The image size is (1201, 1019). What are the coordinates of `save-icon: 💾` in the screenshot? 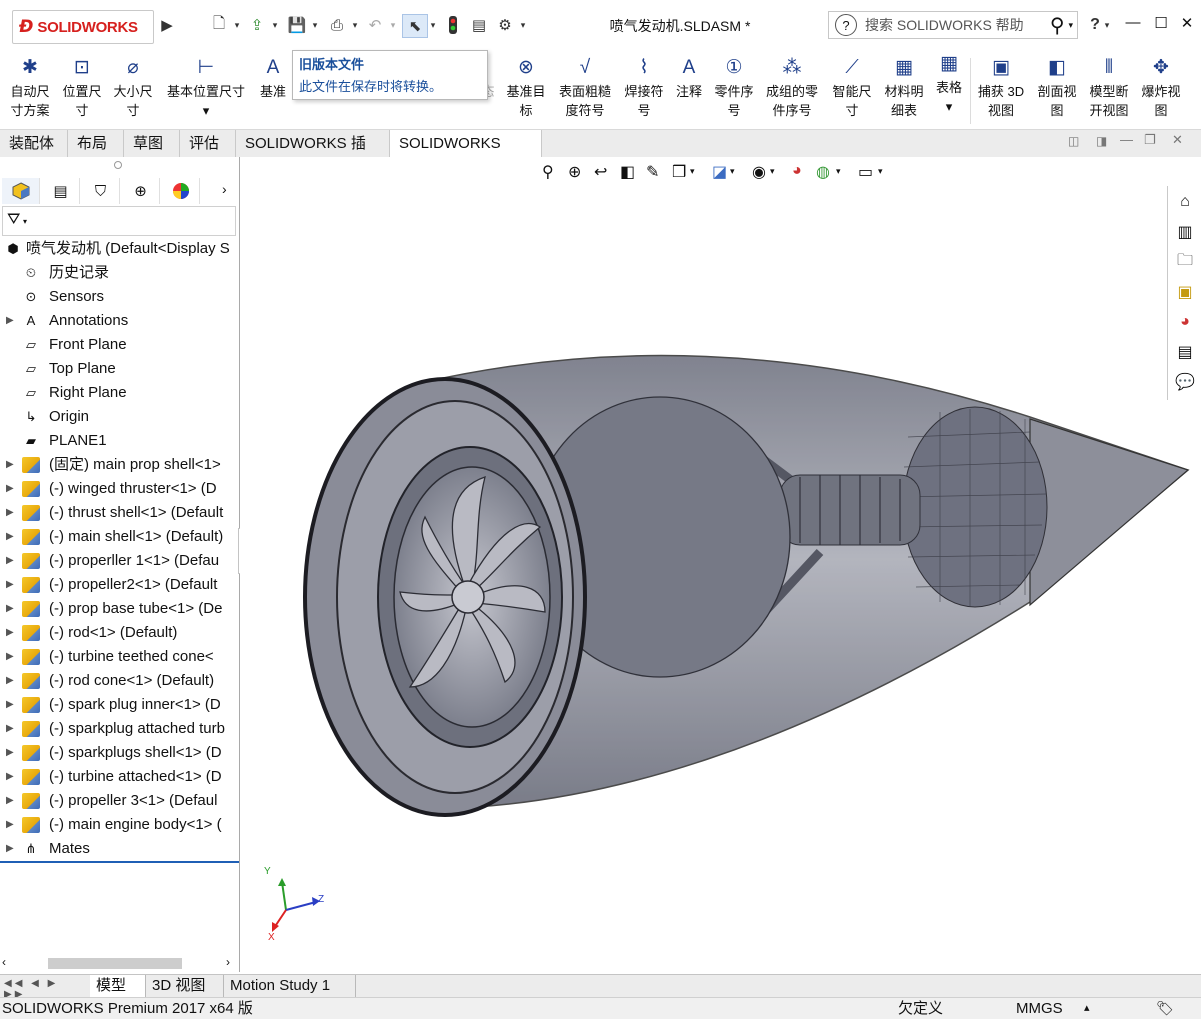 It's located at (297, 25).